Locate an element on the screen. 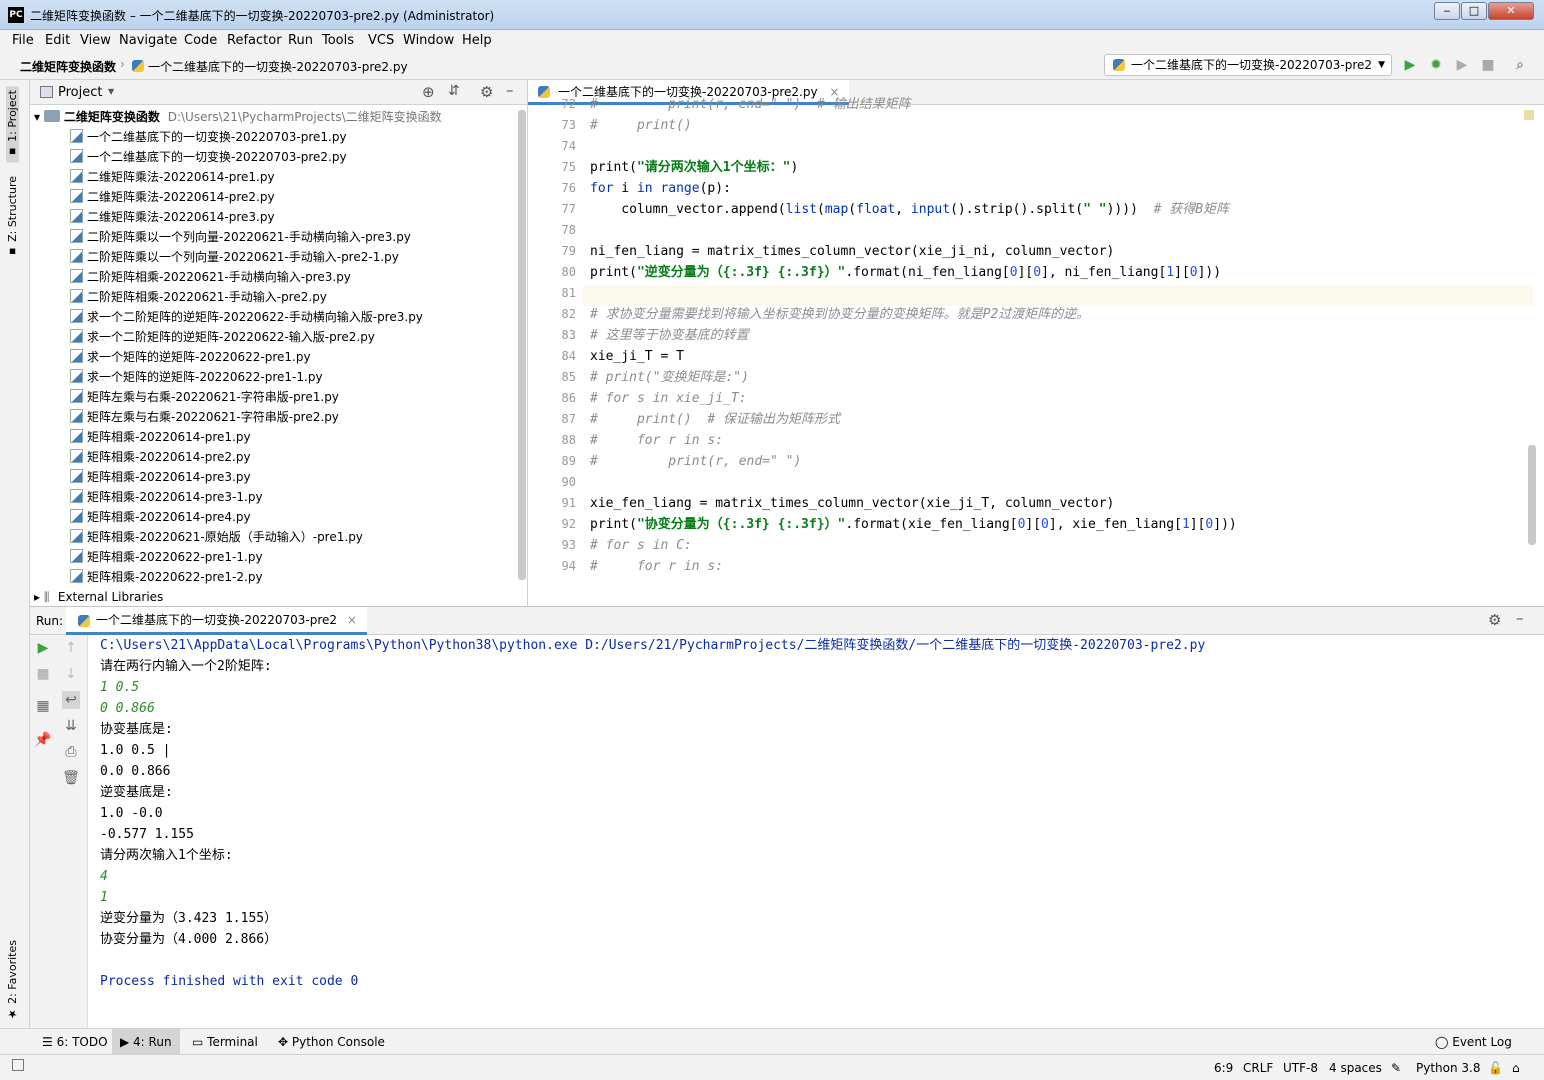 This screenshot has width=1544, height=1080. memory-indicator-icon: ⌂ is located at coordinates (1516, 1068).